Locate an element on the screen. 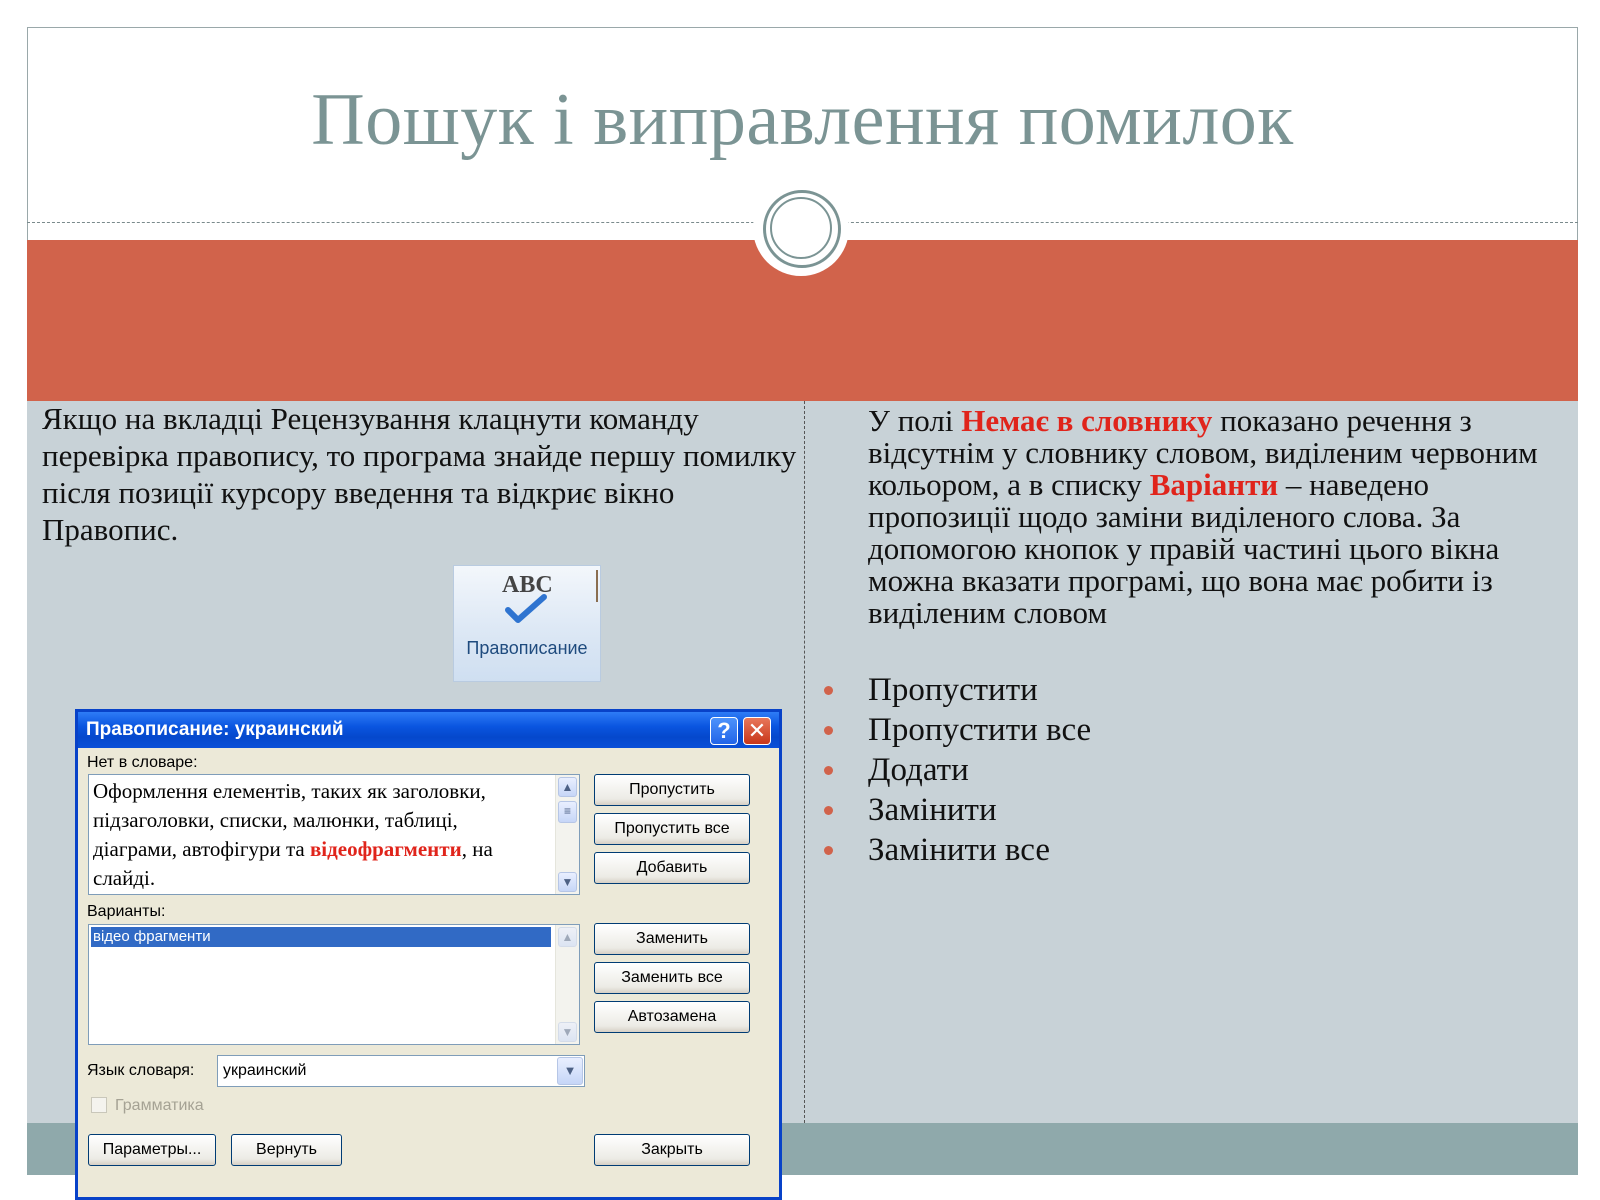 The height and width of the screenshot is (1200, 1600). dictionary-language-value: украинский is located at coordinates (265, 1070).